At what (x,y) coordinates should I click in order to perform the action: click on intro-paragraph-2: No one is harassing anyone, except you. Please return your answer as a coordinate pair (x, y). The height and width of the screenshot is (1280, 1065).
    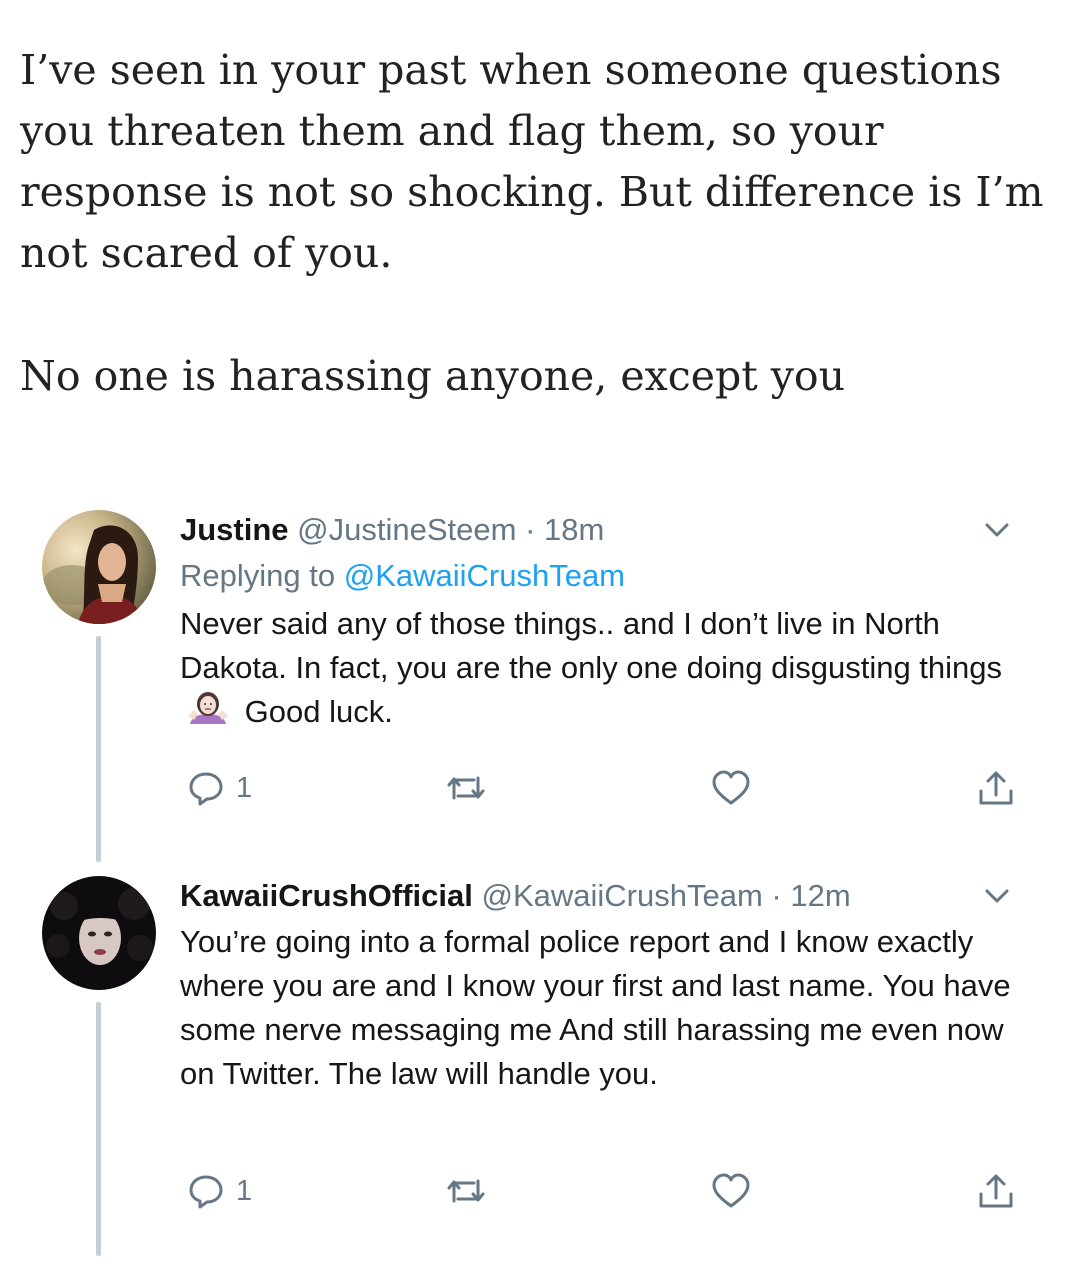
    Looking at the image, I should click on (432, 376).